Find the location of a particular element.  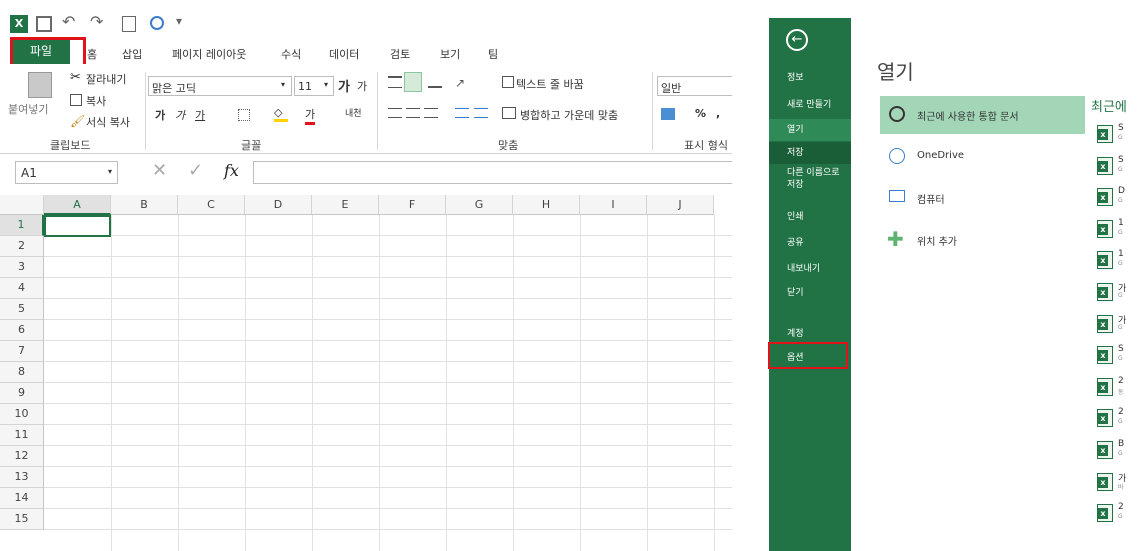

fill-color-icon: ◇ is located at coordinates (281, 114).